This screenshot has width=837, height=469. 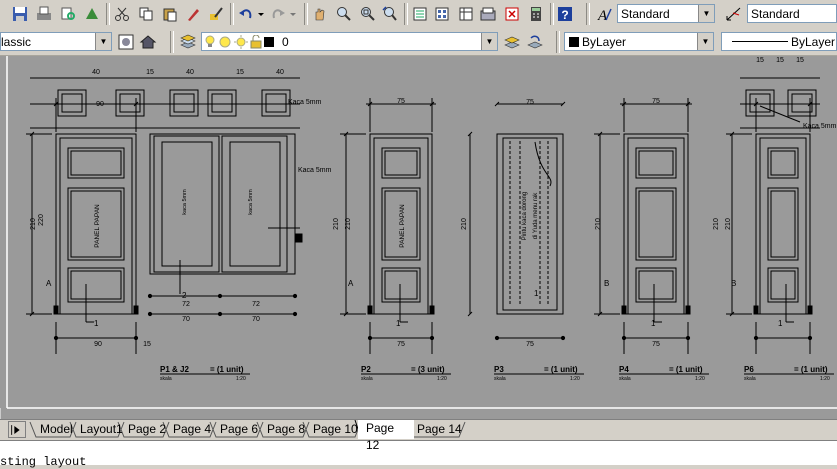 What do you see at coordinates (432, 310) in the screenshot?
I see `door-p2-floor-right` at bounding box center [432, 310].